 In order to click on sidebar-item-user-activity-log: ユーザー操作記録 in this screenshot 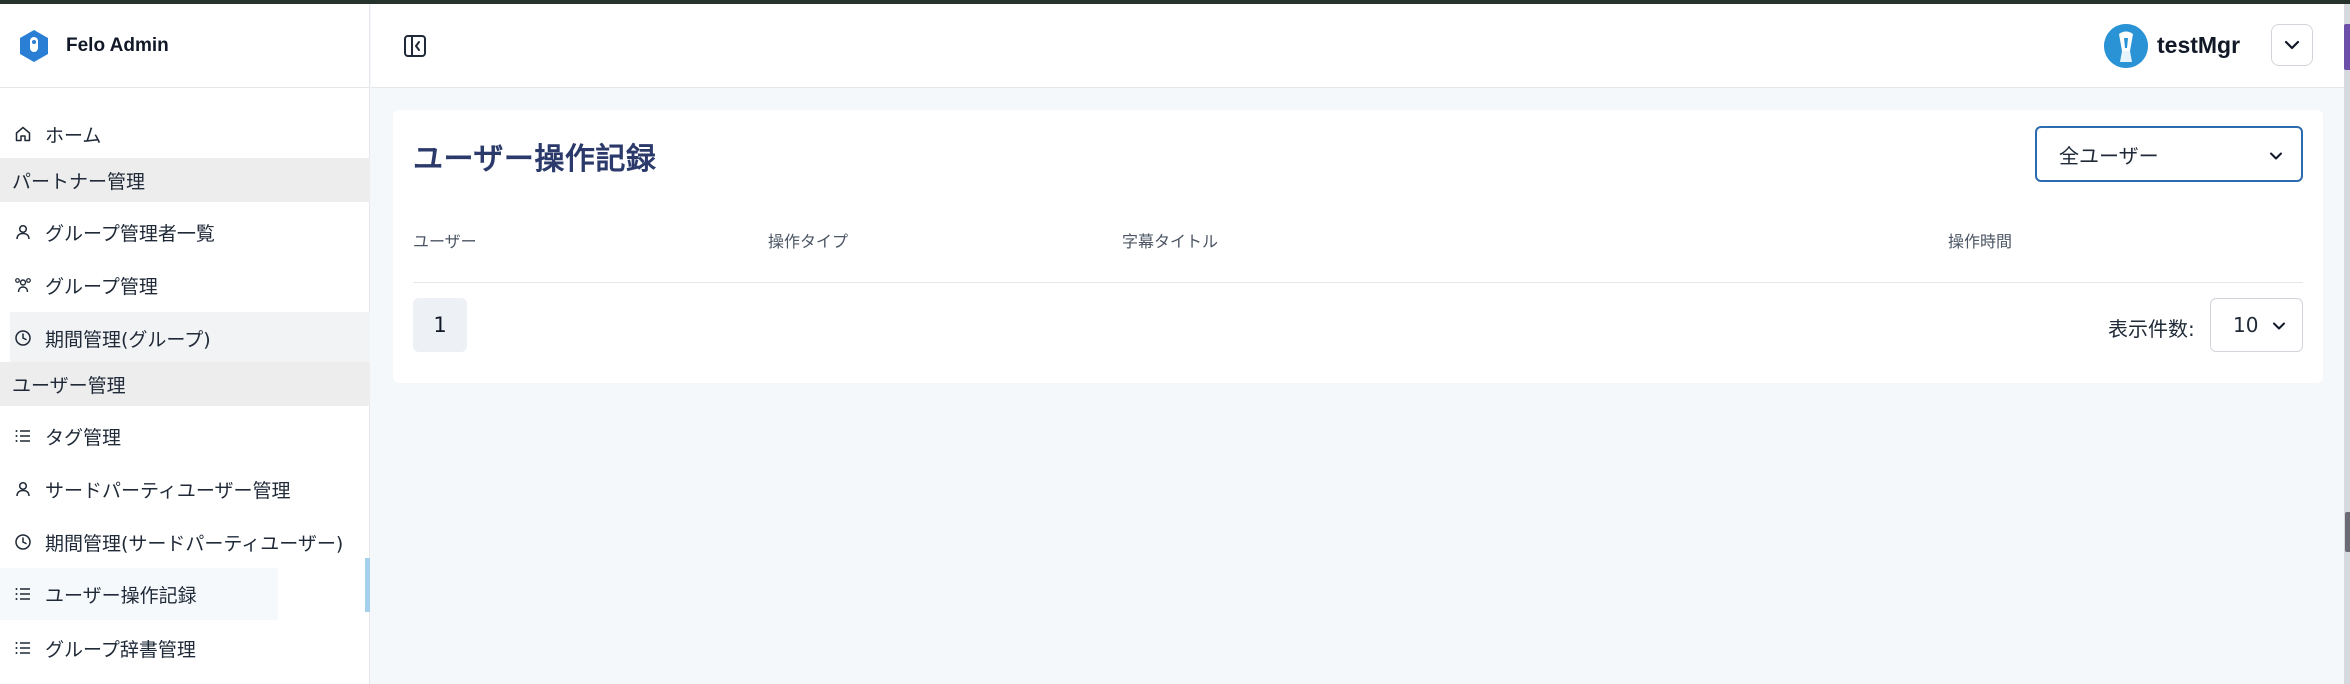, I will do `click(139, 594)`.